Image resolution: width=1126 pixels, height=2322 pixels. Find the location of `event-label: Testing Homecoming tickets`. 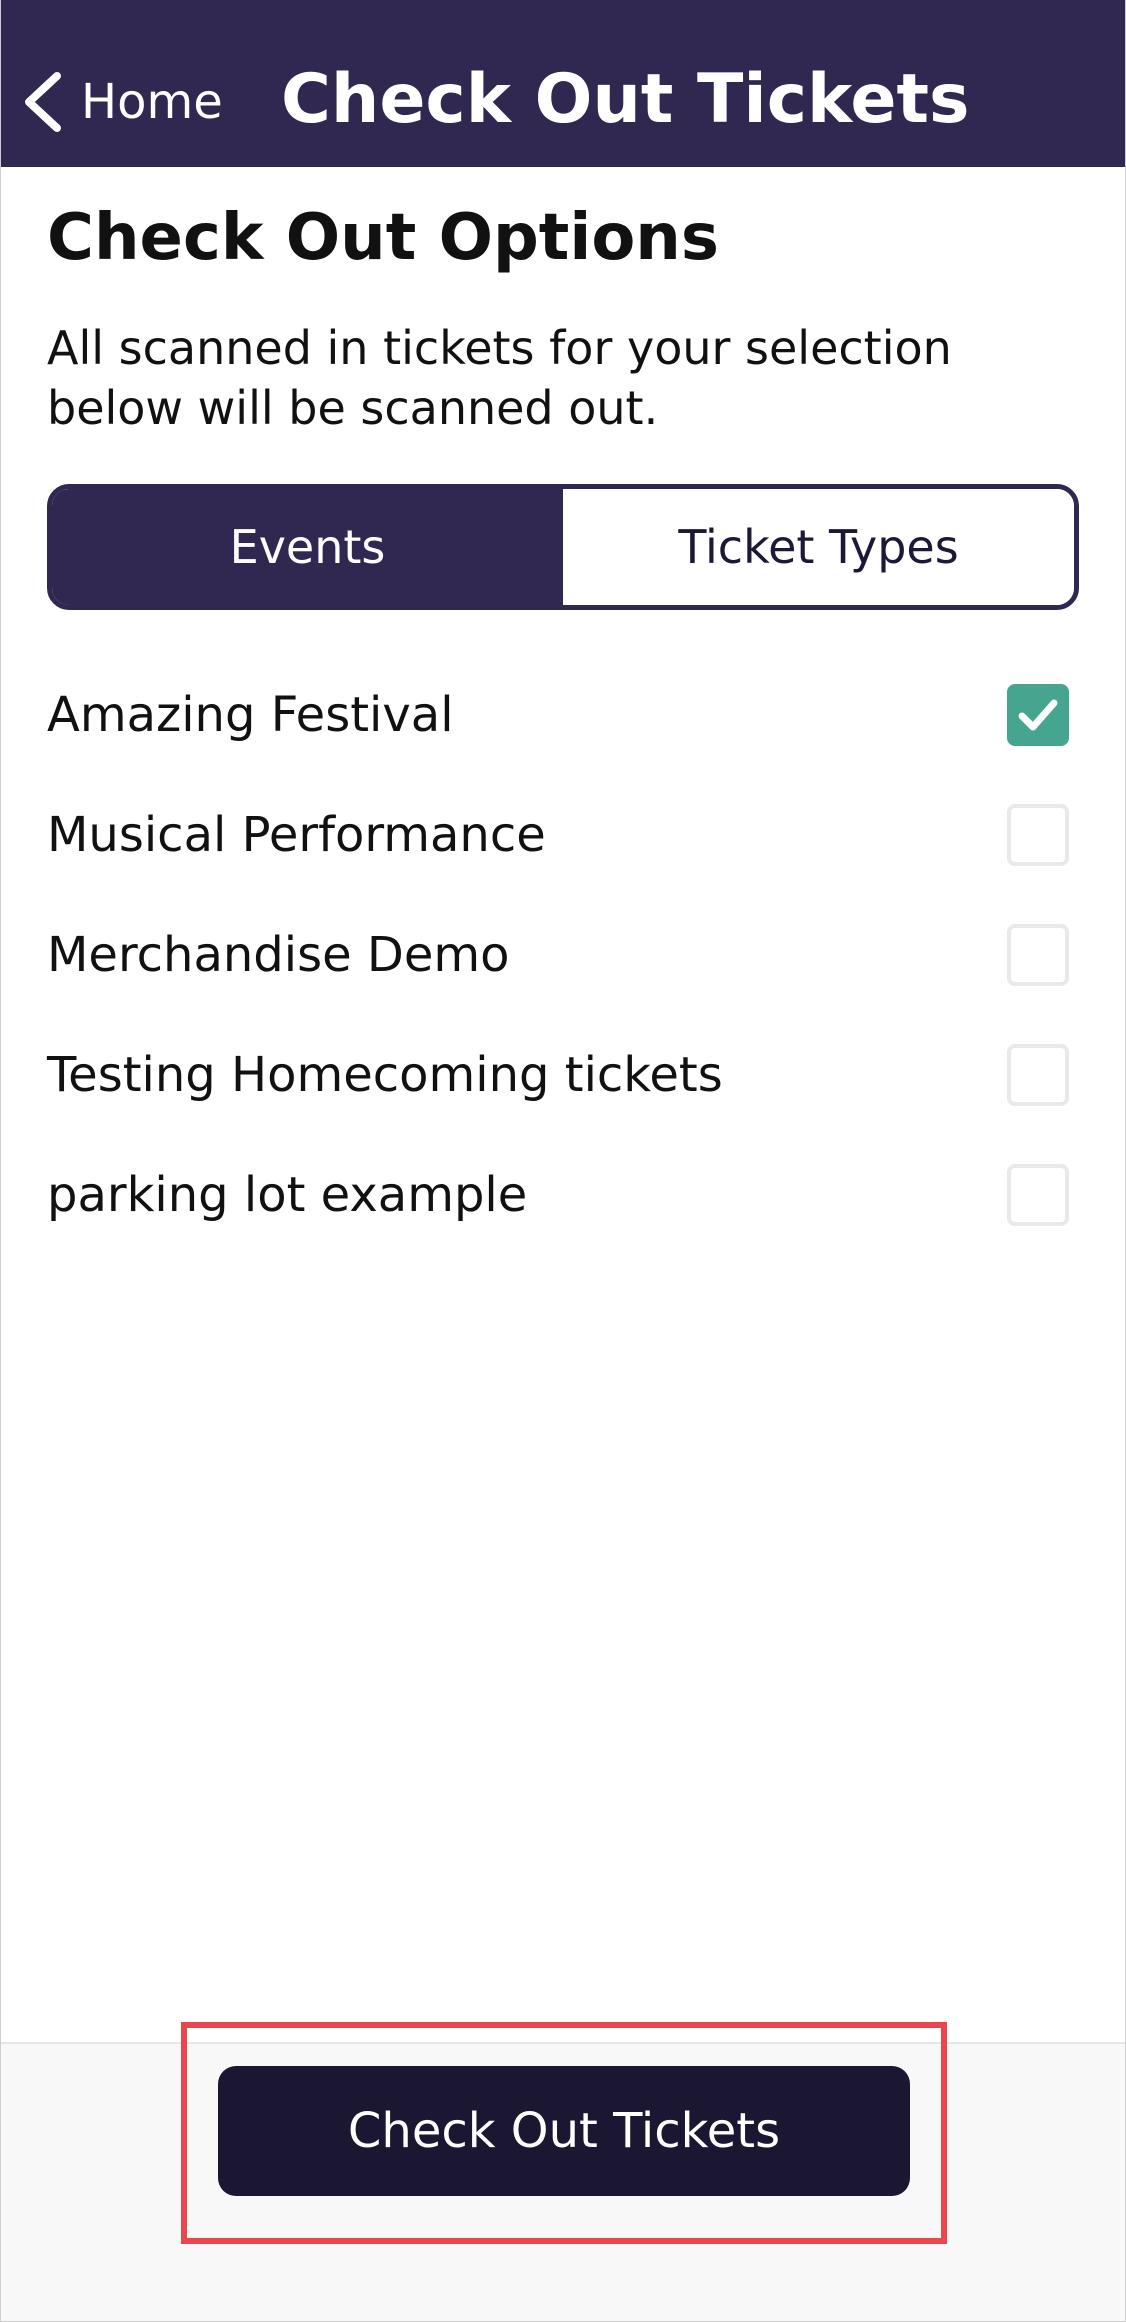

event-label: Testing Homecoming tickets is located at coordinates (385, 1075).